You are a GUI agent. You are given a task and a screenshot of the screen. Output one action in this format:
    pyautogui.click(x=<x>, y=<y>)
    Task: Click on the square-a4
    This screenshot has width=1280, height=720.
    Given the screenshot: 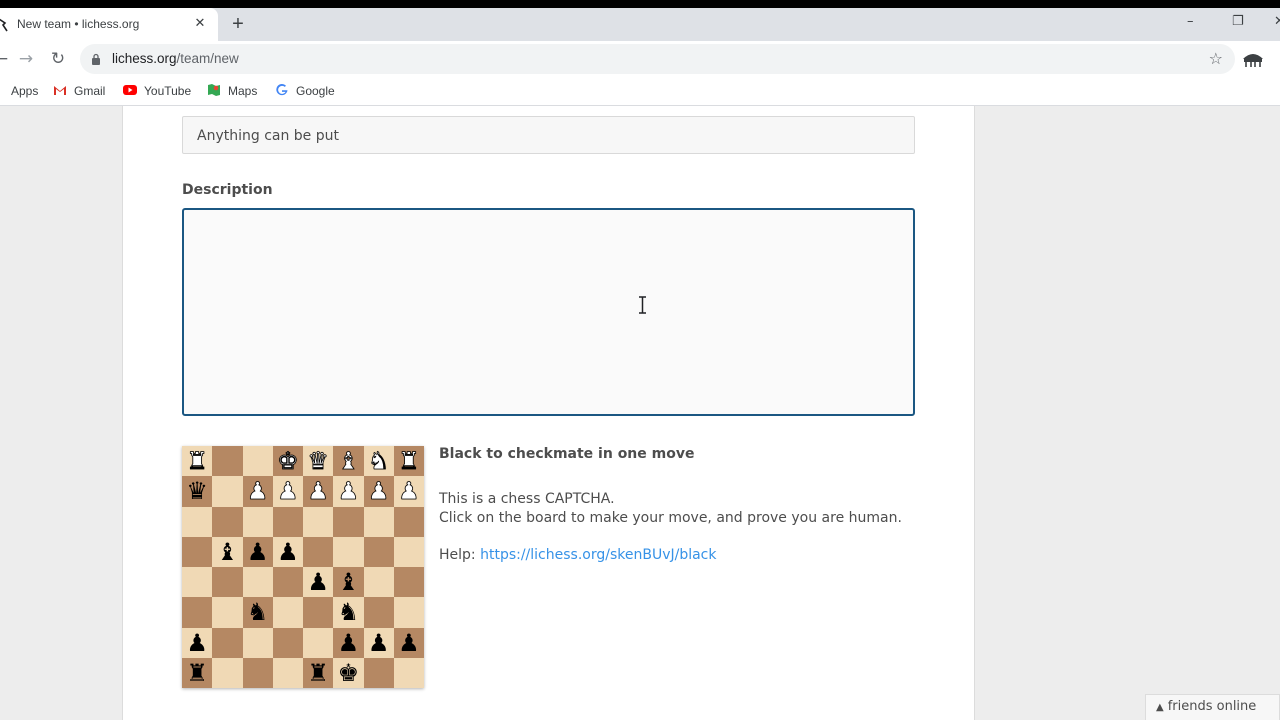 What is the action you would take?
    pyautogui.click(x=197, y=582)
    